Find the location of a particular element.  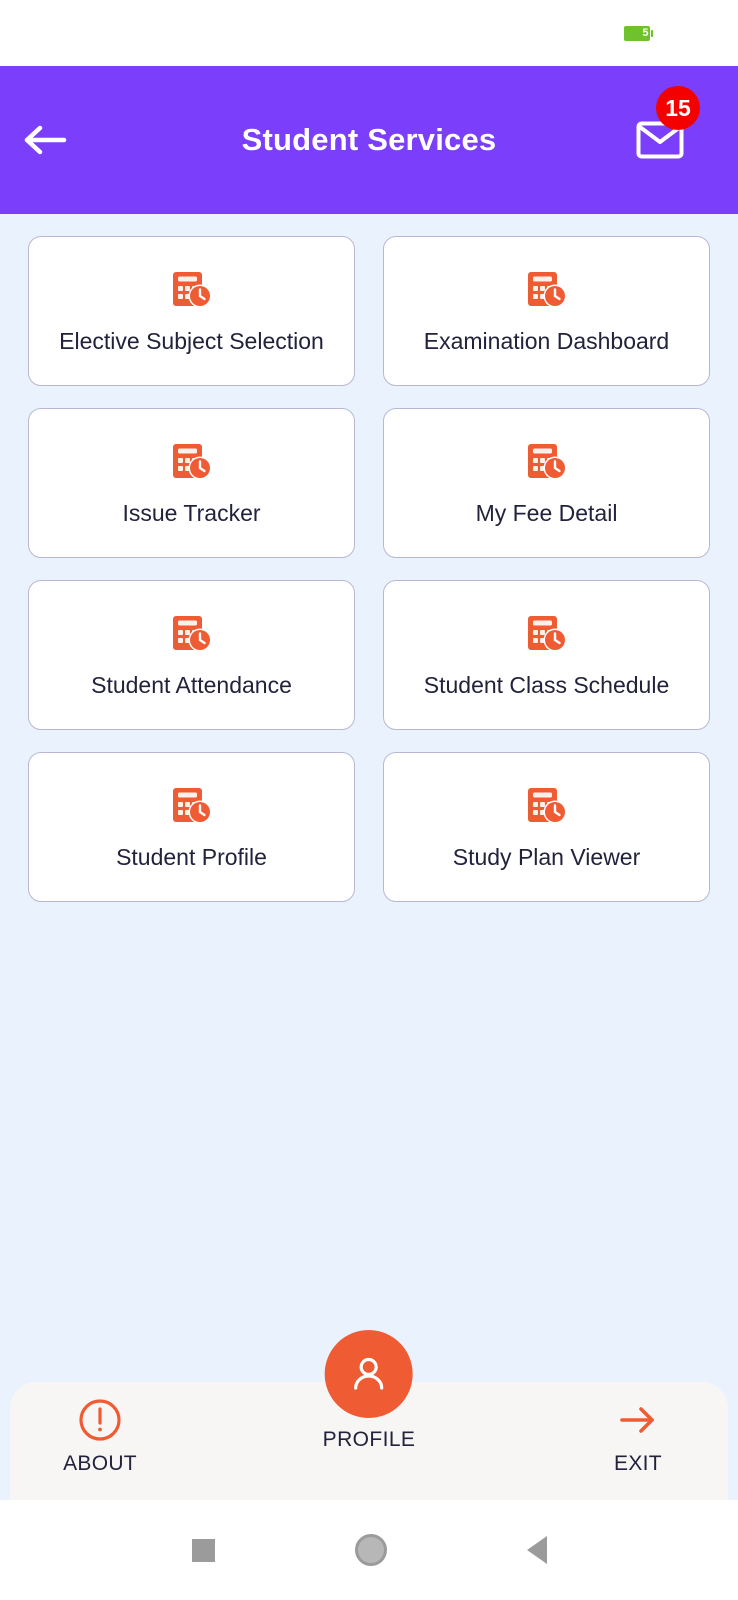

service-card-my-fee-detail: My Fee Detail is located at coordinates (546, 483).